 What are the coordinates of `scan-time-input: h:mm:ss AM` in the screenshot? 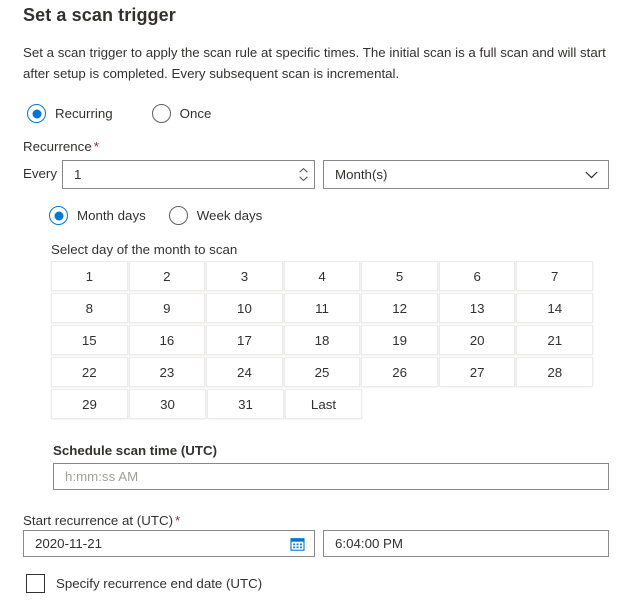 It's located at (331, 476).